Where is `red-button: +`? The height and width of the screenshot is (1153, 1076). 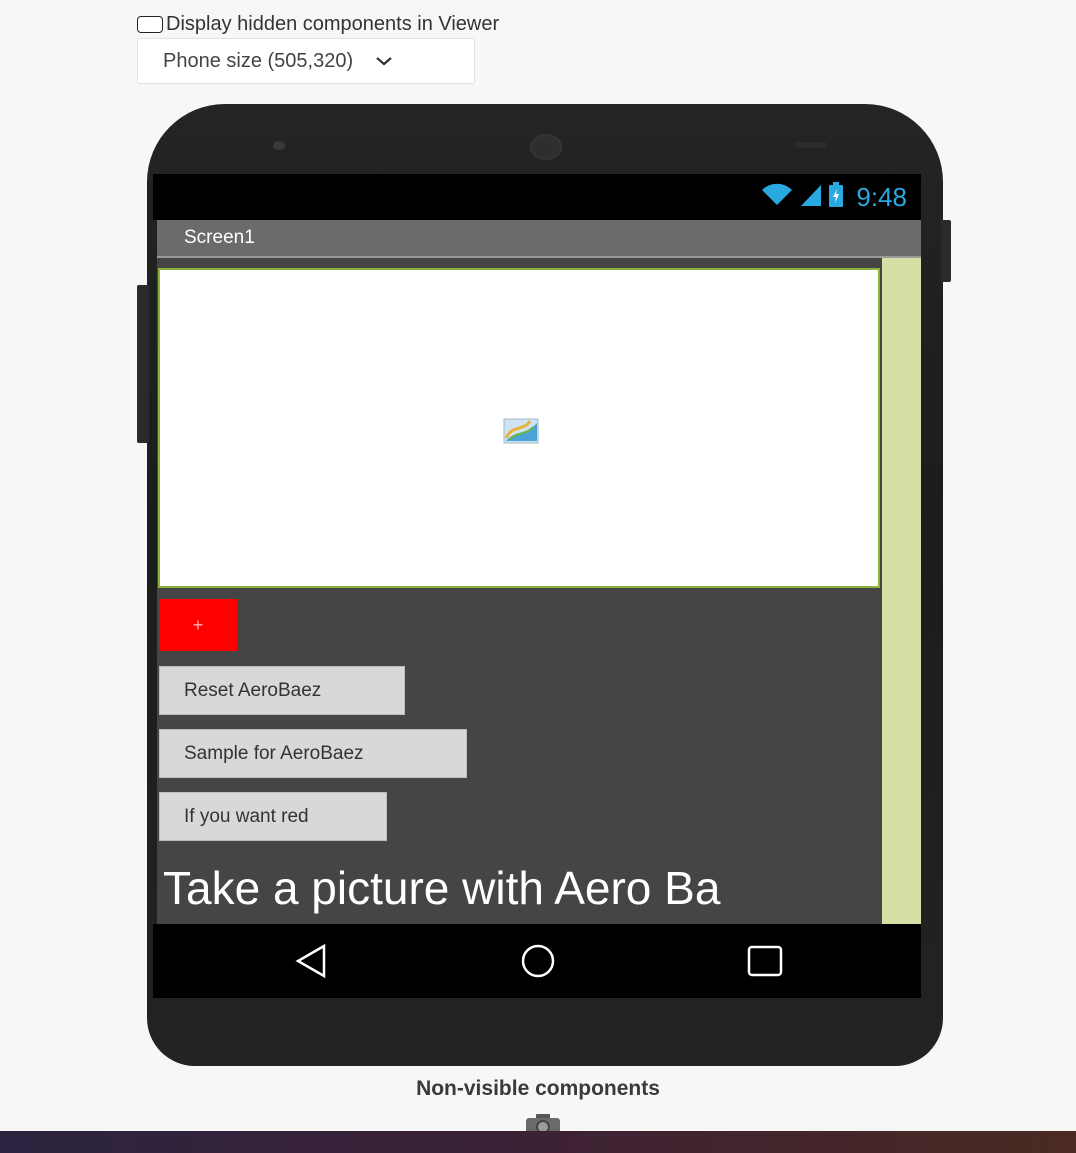 red-button: + is located at coordinates (198, 625).